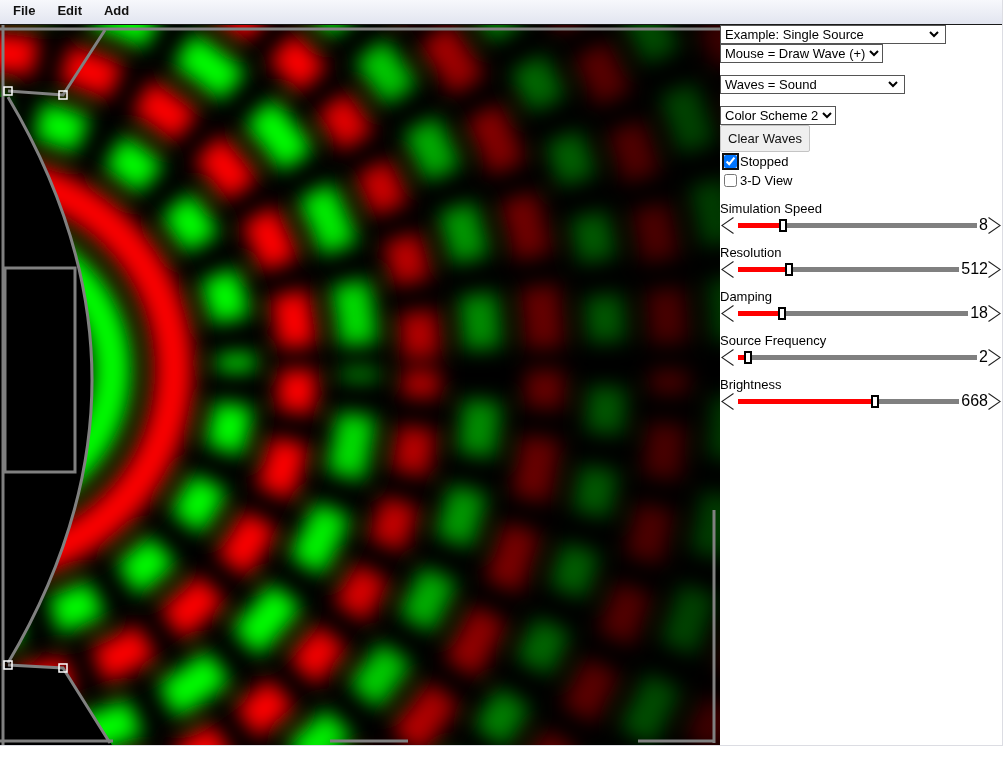 Image resolution: width=1008 pixels, height=757 pixels. I want to click on dropdown: Color Scheme 2, so click(778, 115).